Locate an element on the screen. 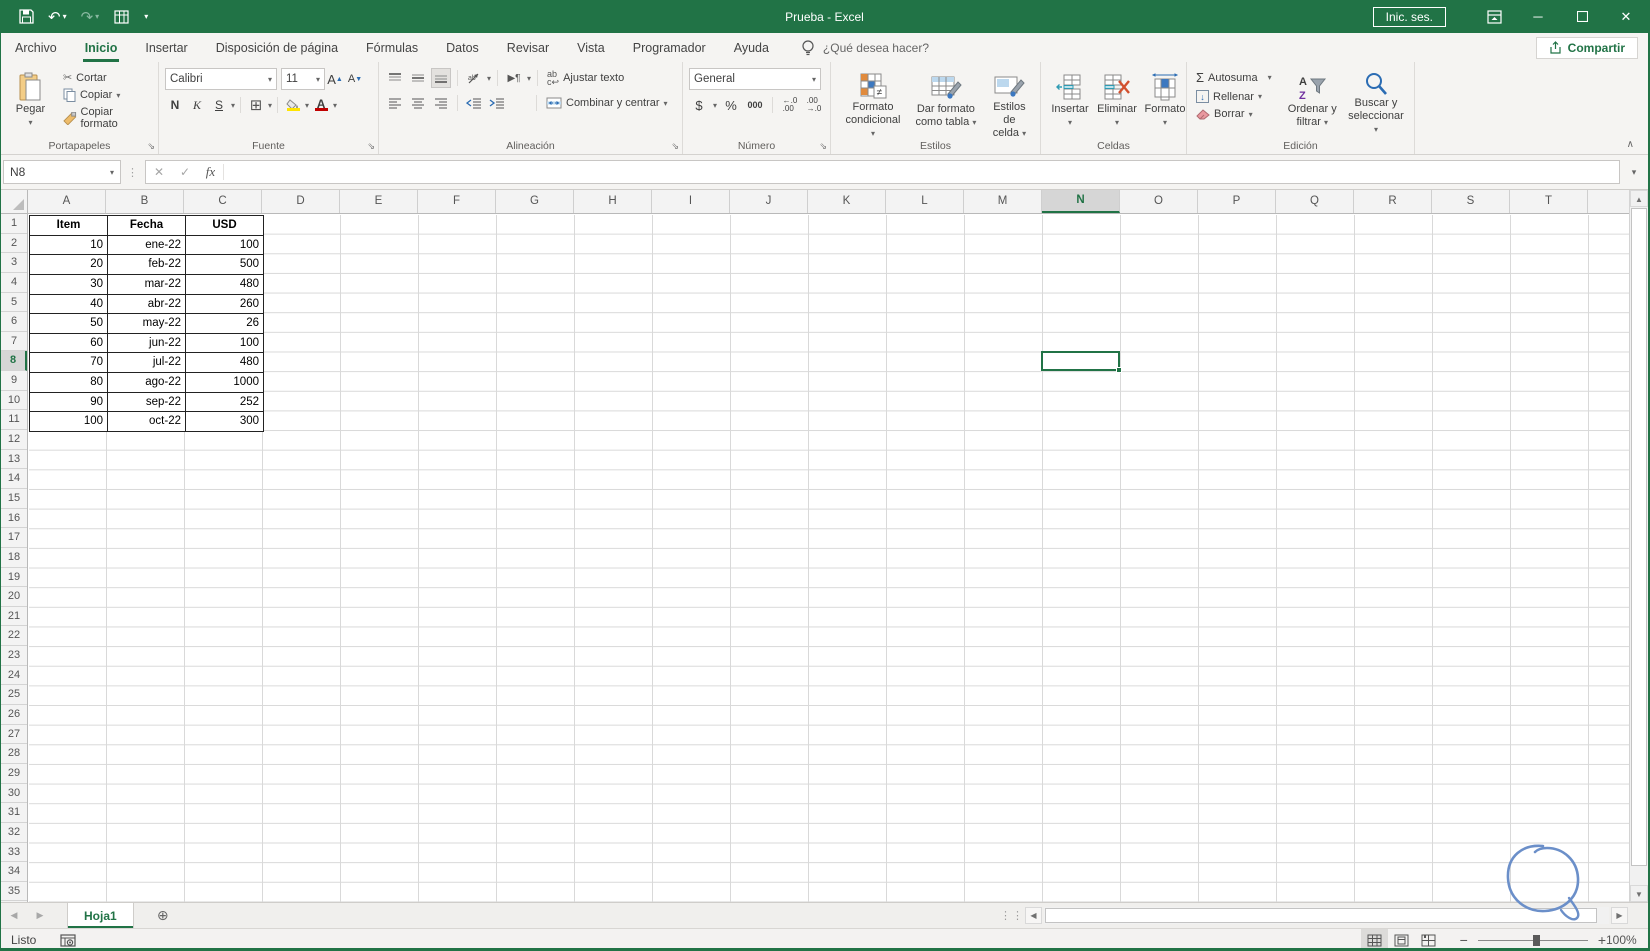  maximize-button is located at coordinates (1582, 16).